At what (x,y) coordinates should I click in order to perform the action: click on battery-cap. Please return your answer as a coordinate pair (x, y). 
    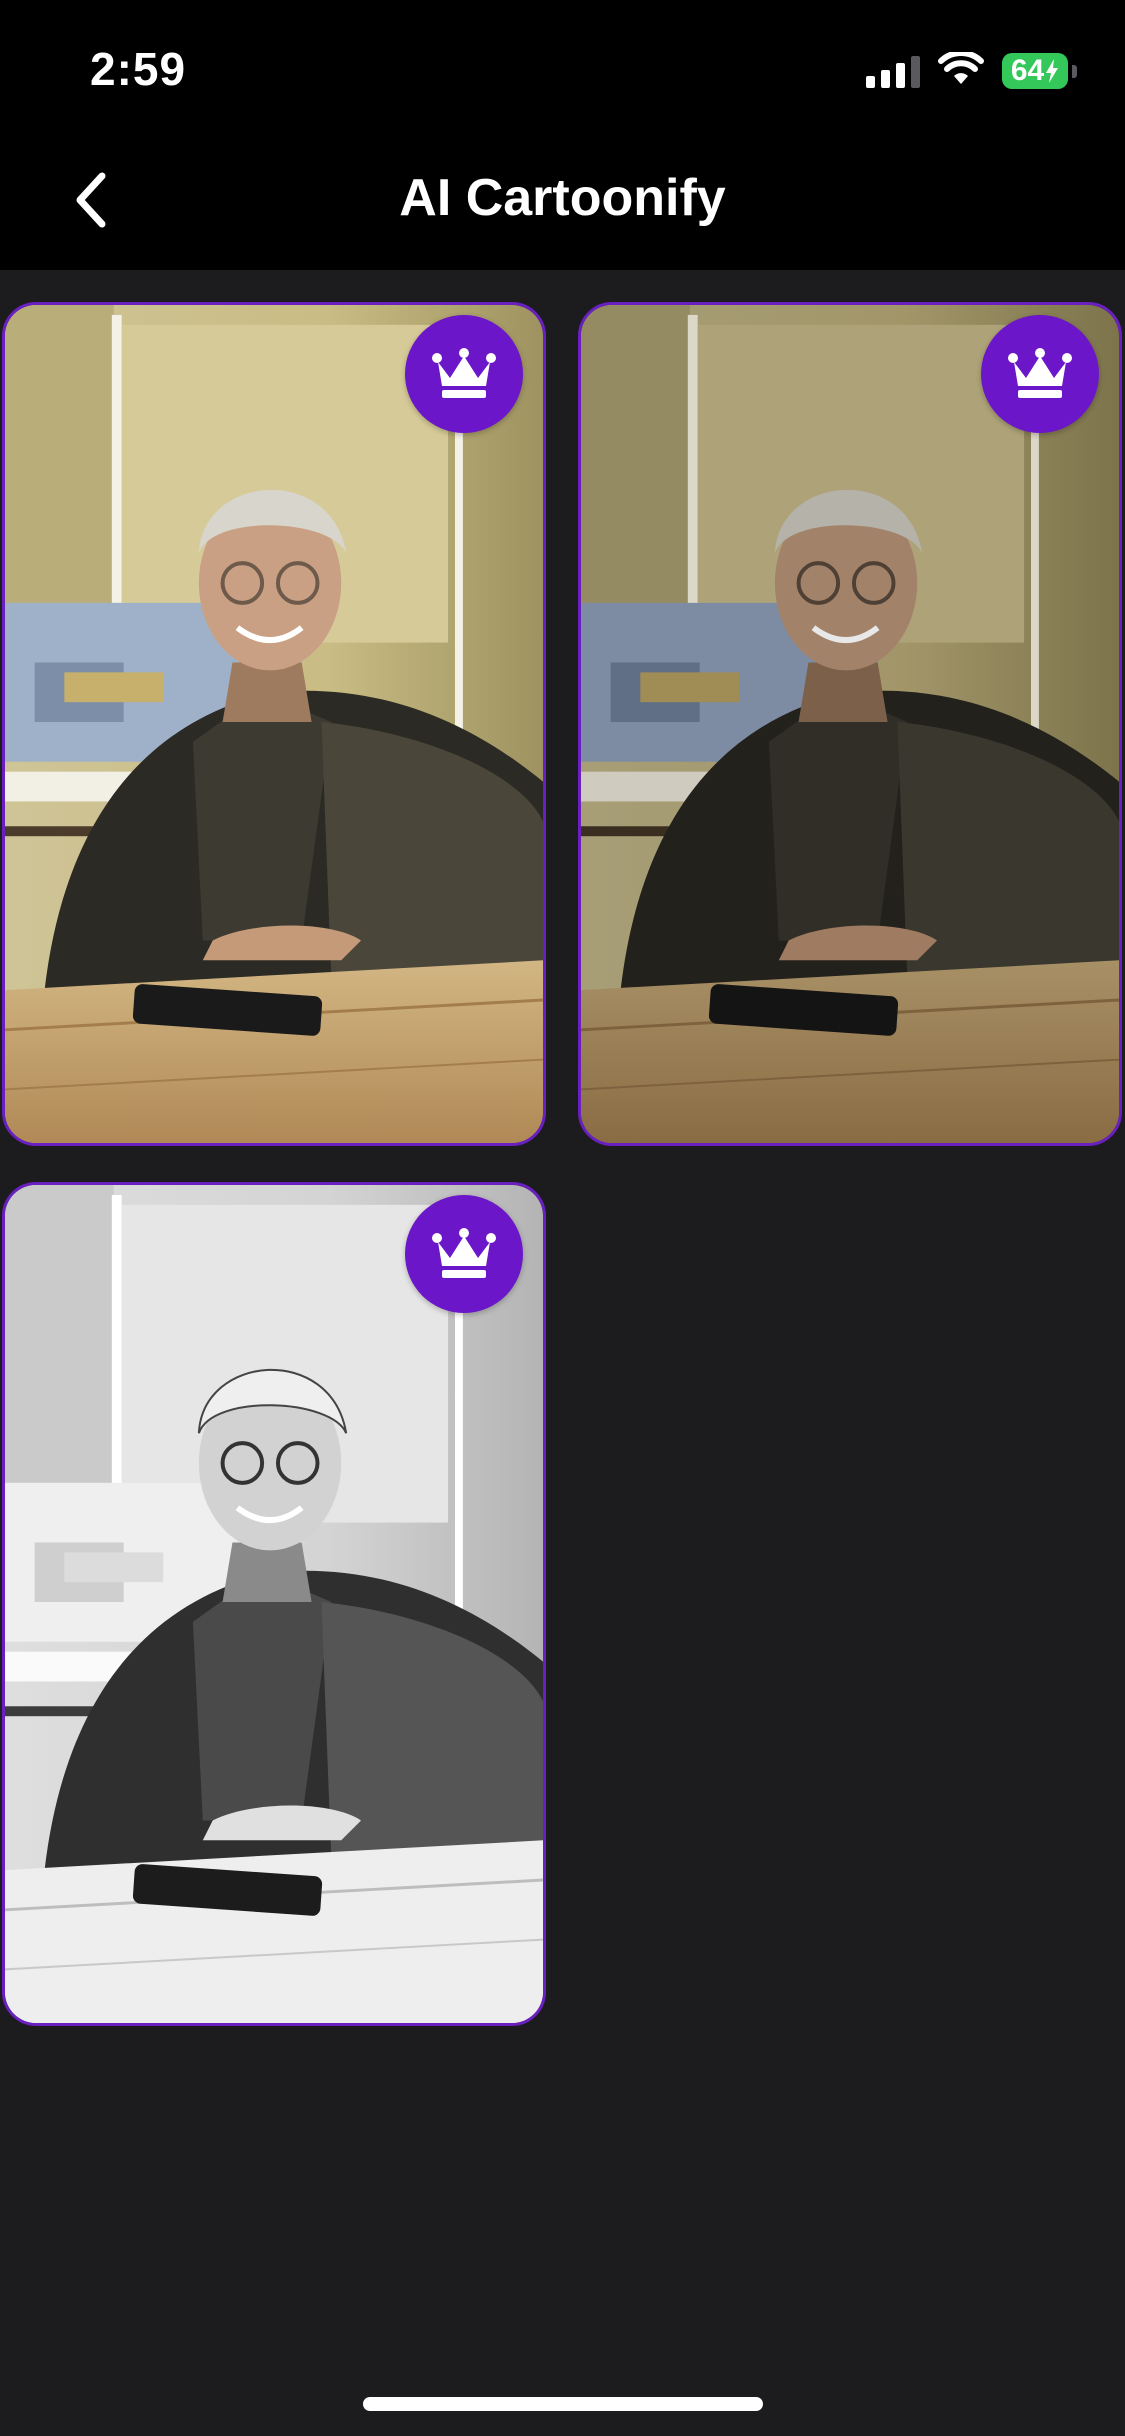
    Looking at the image, I should click on (1074, 71).